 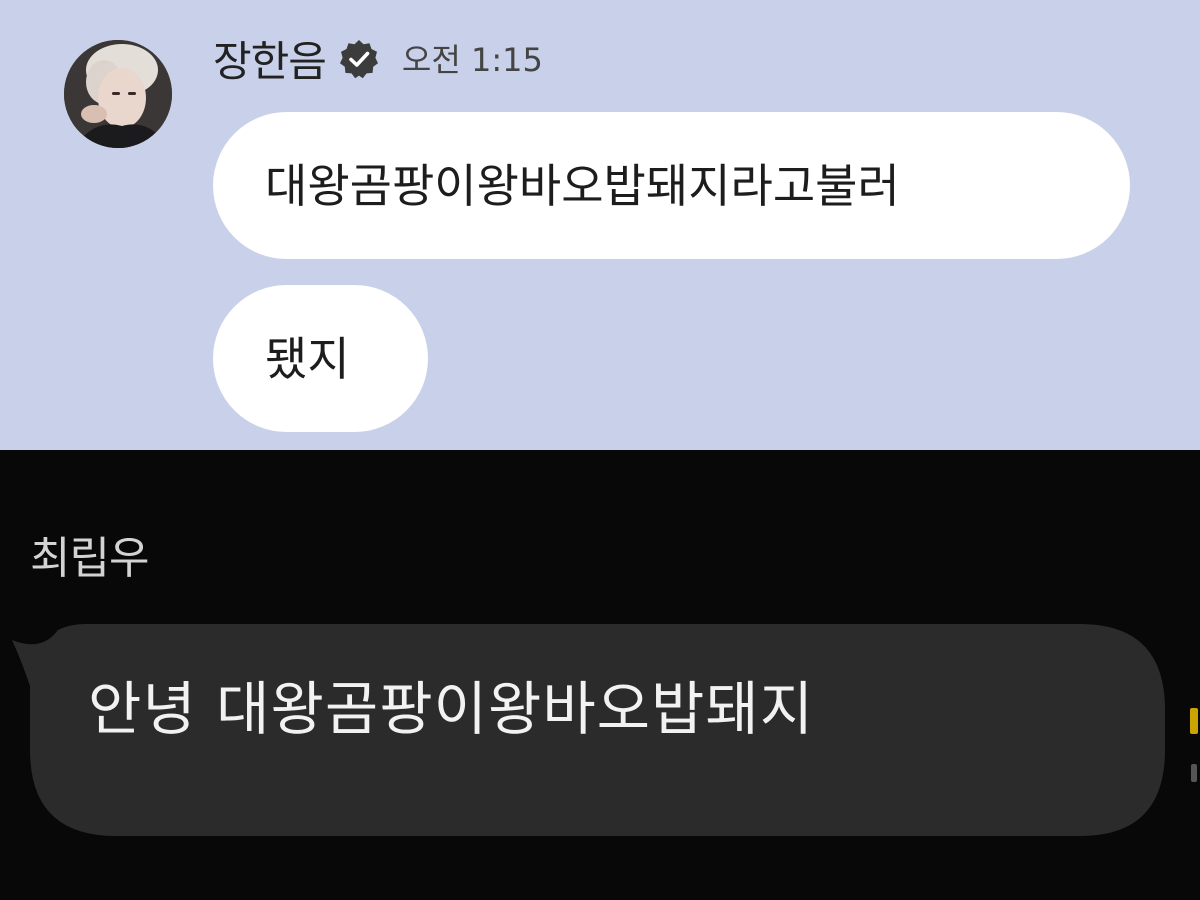 What do you see at coordinates (270, 58) in the screenshot?
I see `sender-name: 장한음` at bounding box center [270, 58].